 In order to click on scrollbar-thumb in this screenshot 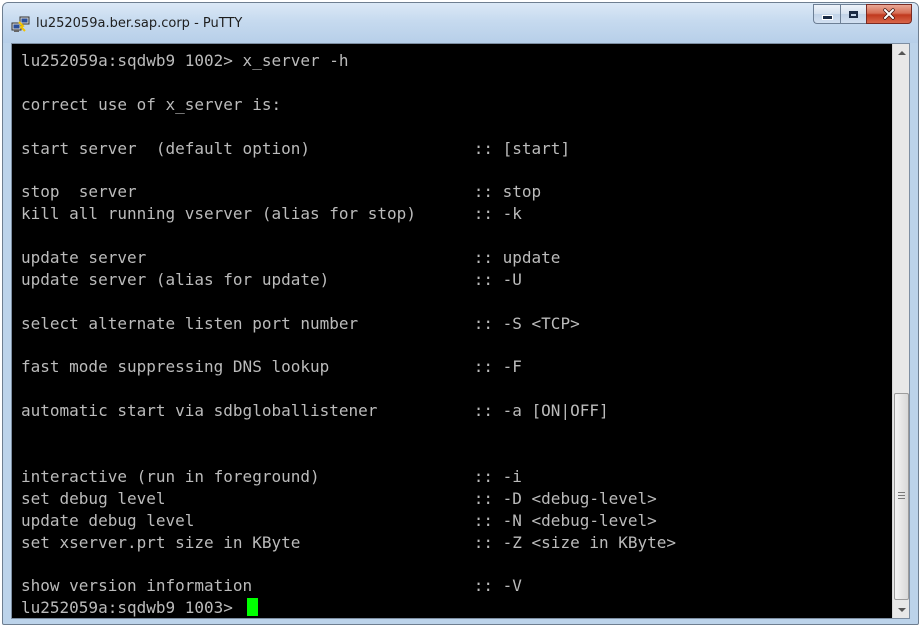, I will do `click(901, 496)`.